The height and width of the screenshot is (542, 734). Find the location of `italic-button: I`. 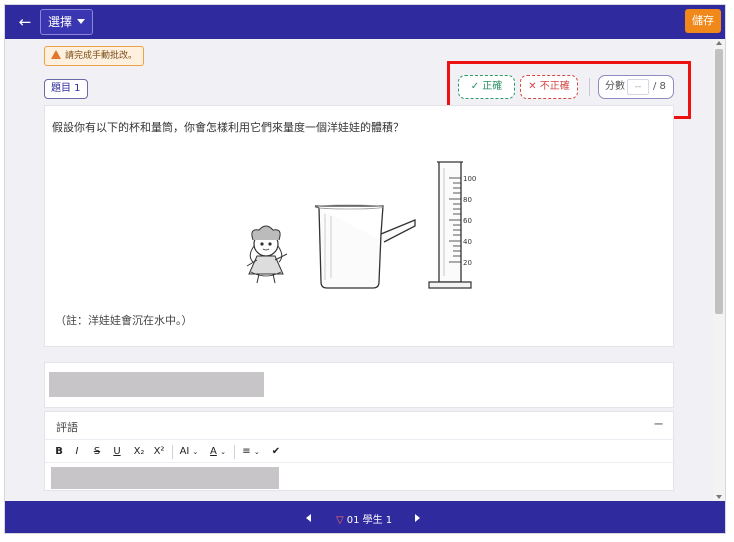

italic-button: I is located at coordinates (77, 452).